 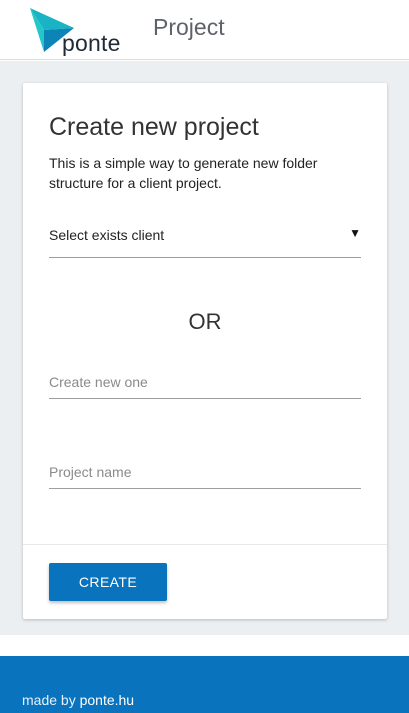 What do you see at coordinates (154, 127) in the screenshot?
I see `card-title: Create new project` at bounding box center [154, 127].